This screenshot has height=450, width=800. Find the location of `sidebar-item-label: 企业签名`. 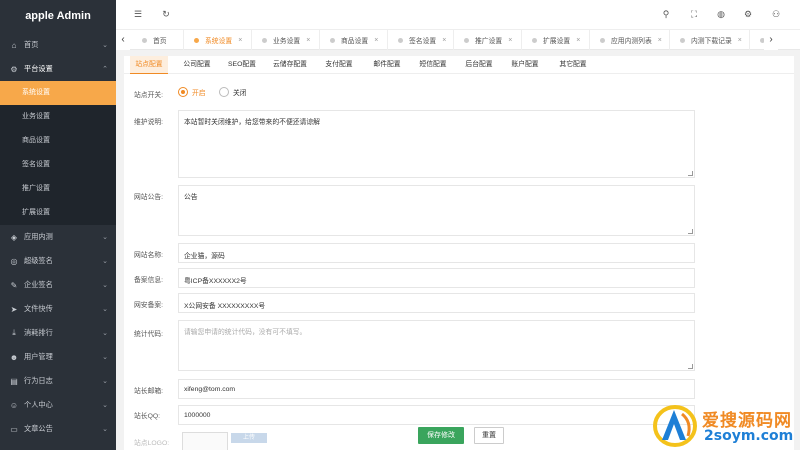

sidebar-item-label: 企业签名 is located at coordinates (38, 284).